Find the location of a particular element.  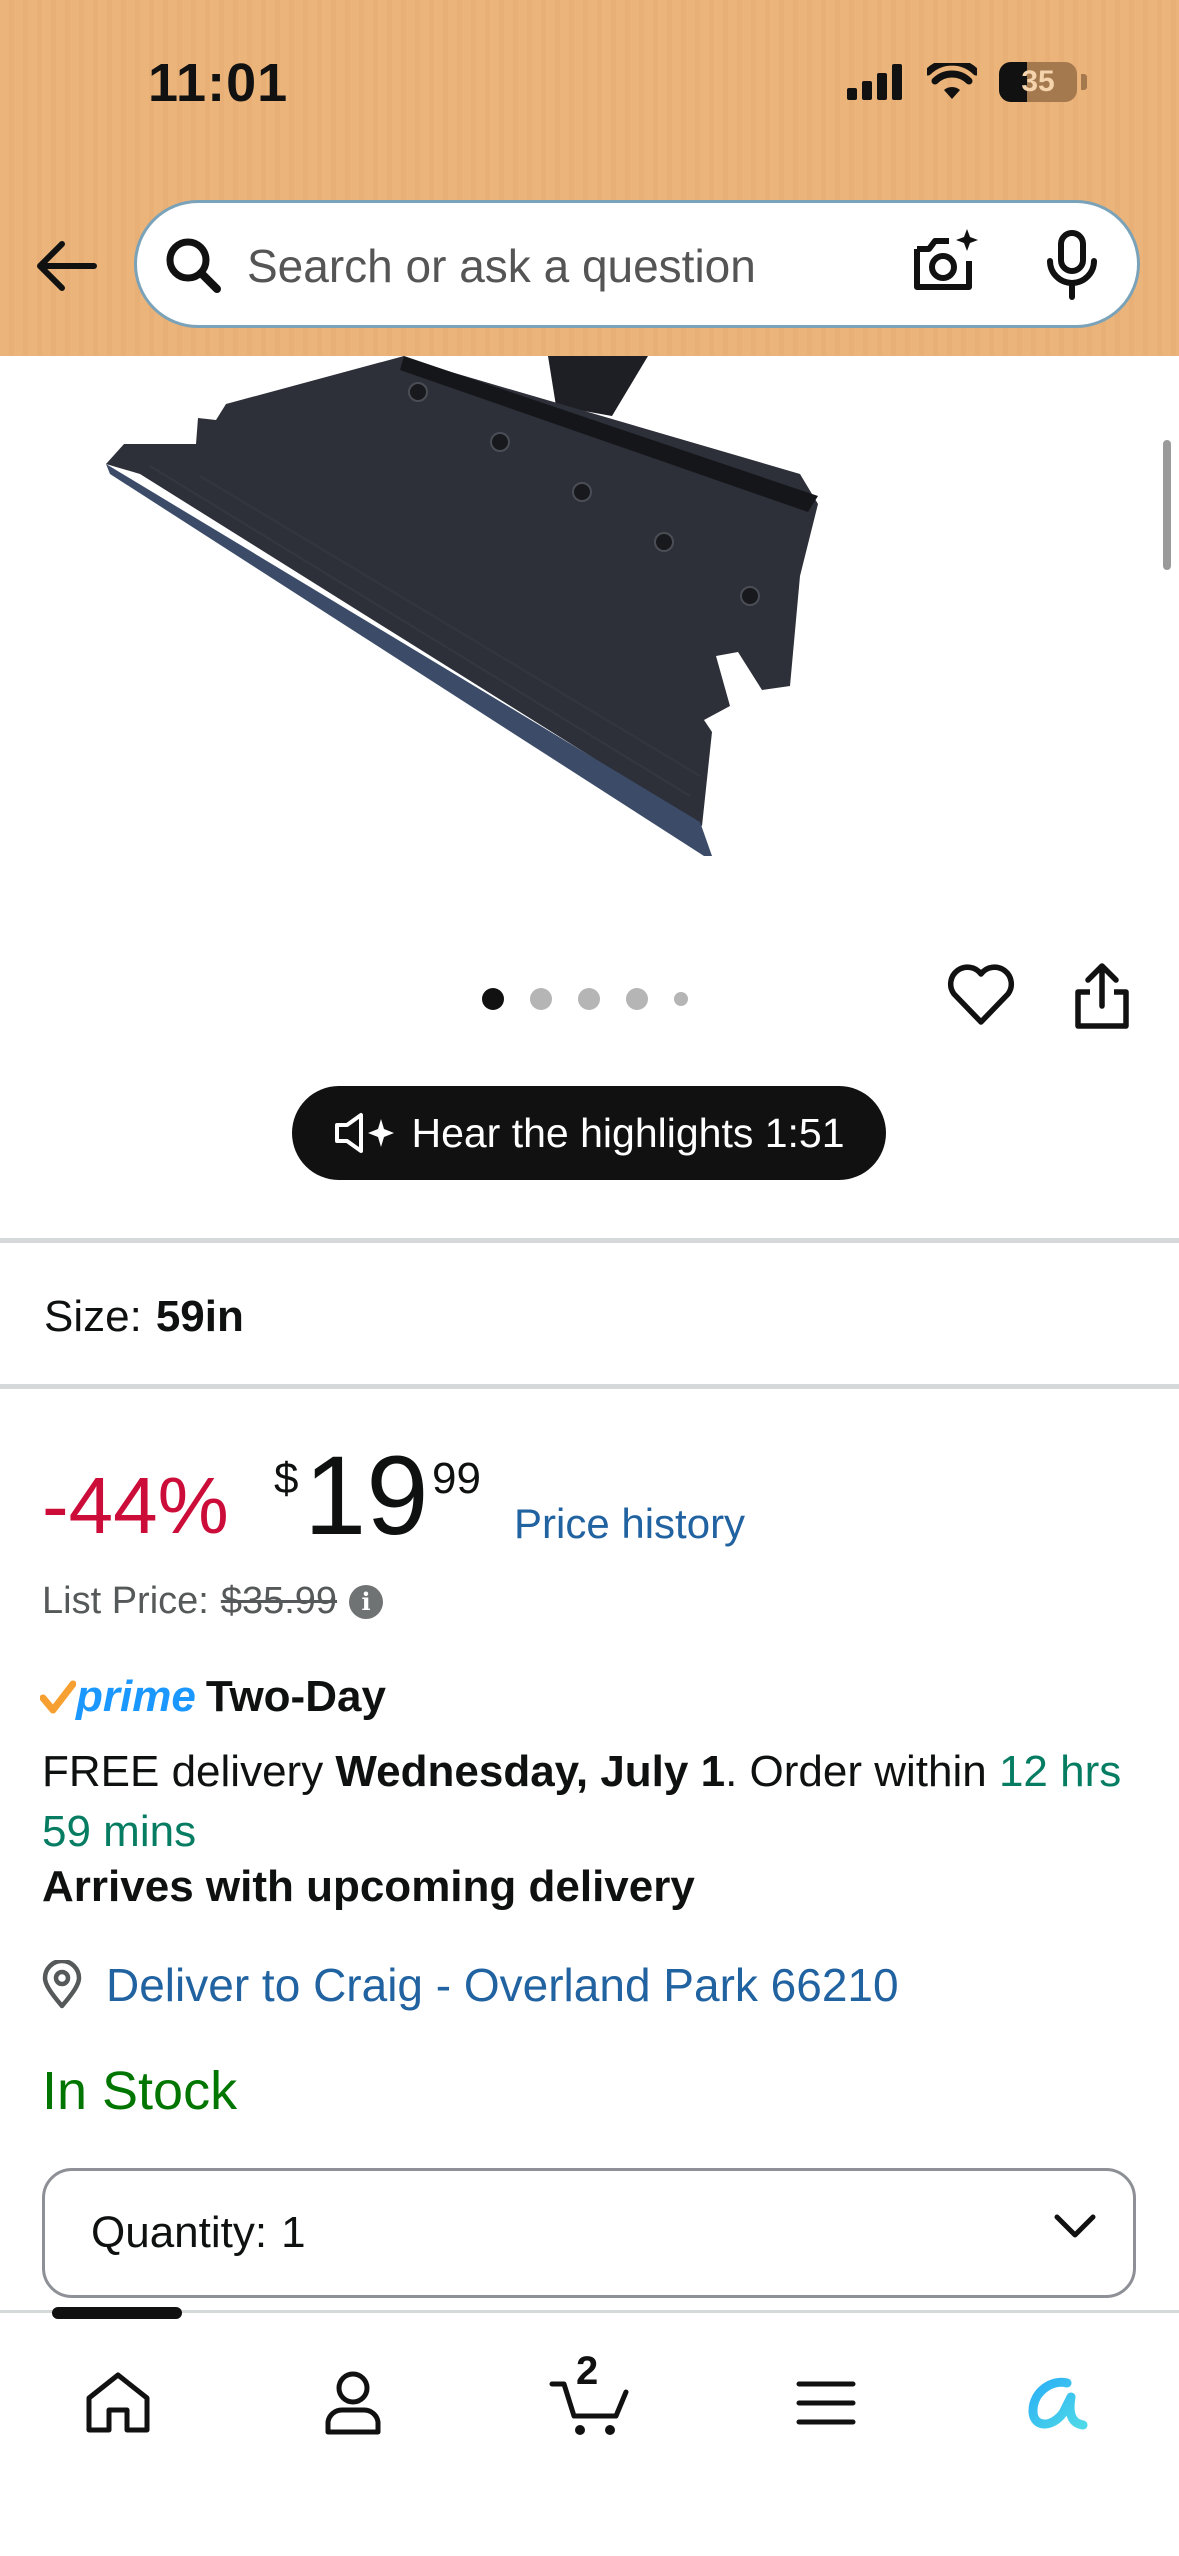

chevron-down-icon is located at coordinates (1075, 2226).